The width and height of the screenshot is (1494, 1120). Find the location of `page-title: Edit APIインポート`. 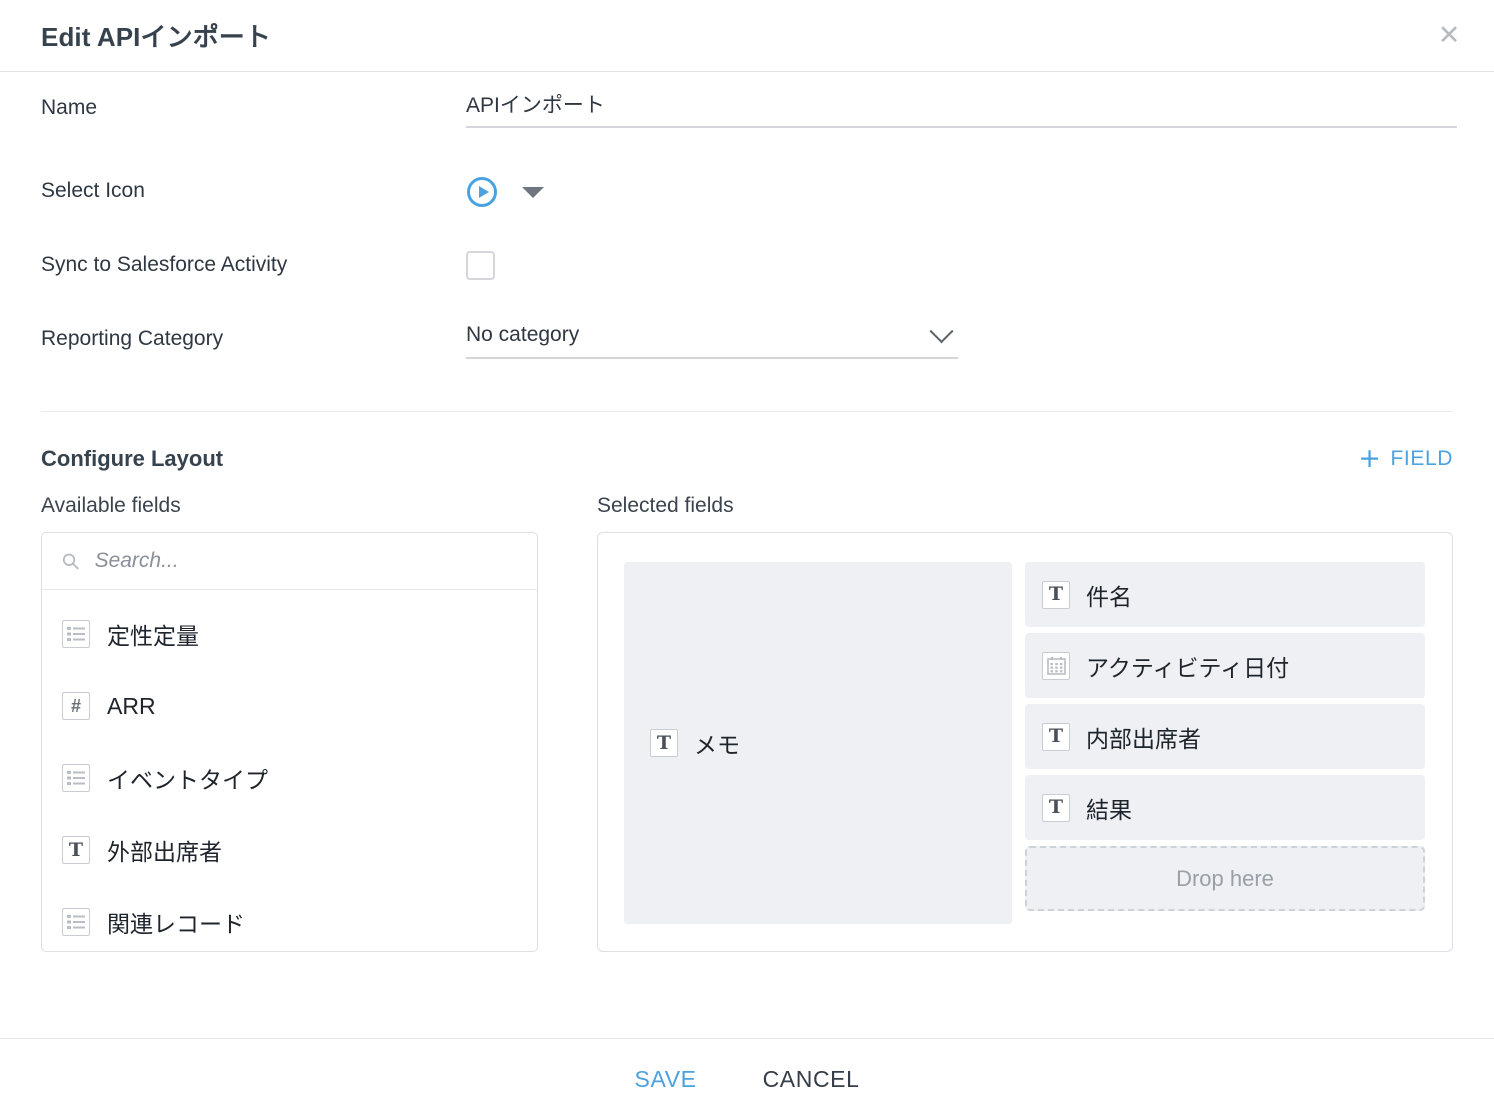

page-title: Edit APIインポート is located at coordinates (156, 37).